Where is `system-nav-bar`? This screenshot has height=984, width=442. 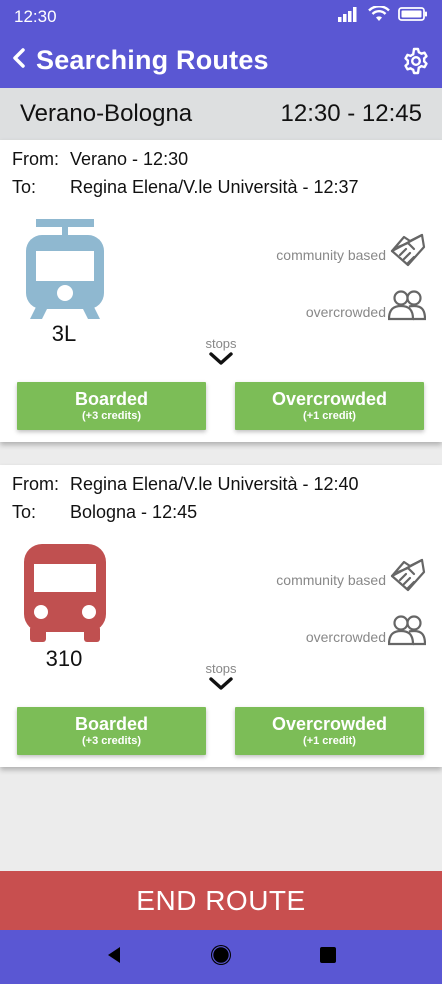
system-nav-bar is located at coordinates (221, 957).